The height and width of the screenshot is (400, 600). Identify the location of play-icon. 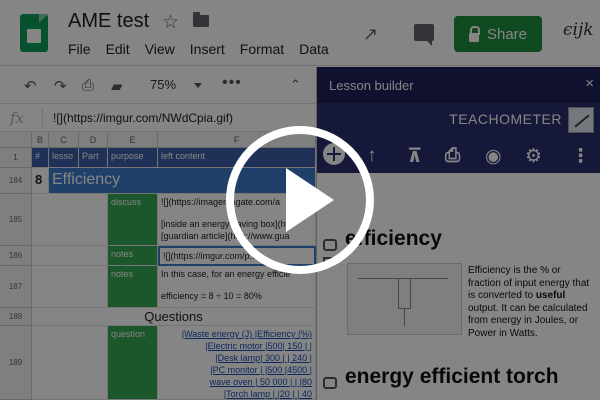
(300, 200).